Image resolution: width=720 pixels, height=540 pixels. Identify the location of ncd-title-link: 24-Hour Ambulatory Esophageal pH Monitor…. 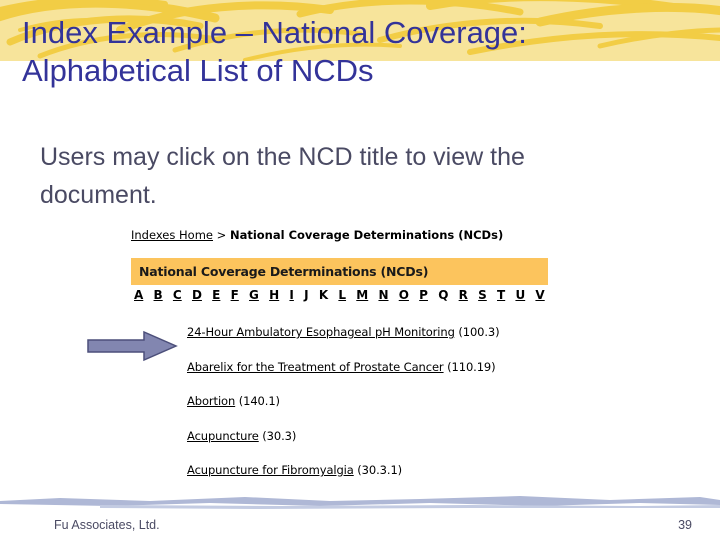
(321, 332).